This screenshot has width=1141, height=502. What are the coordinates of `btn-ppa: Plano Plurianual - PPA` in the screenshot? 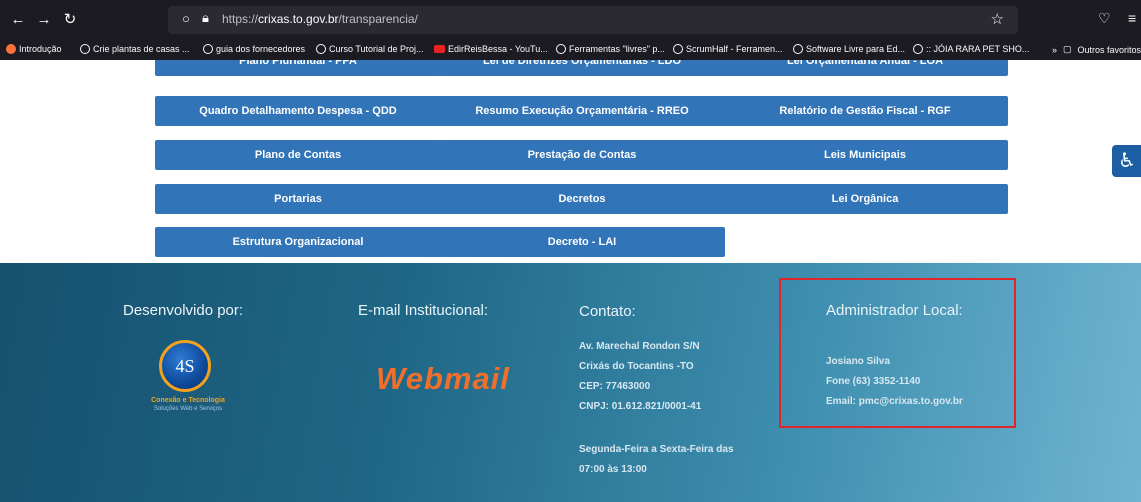 It's located at (298, 68).